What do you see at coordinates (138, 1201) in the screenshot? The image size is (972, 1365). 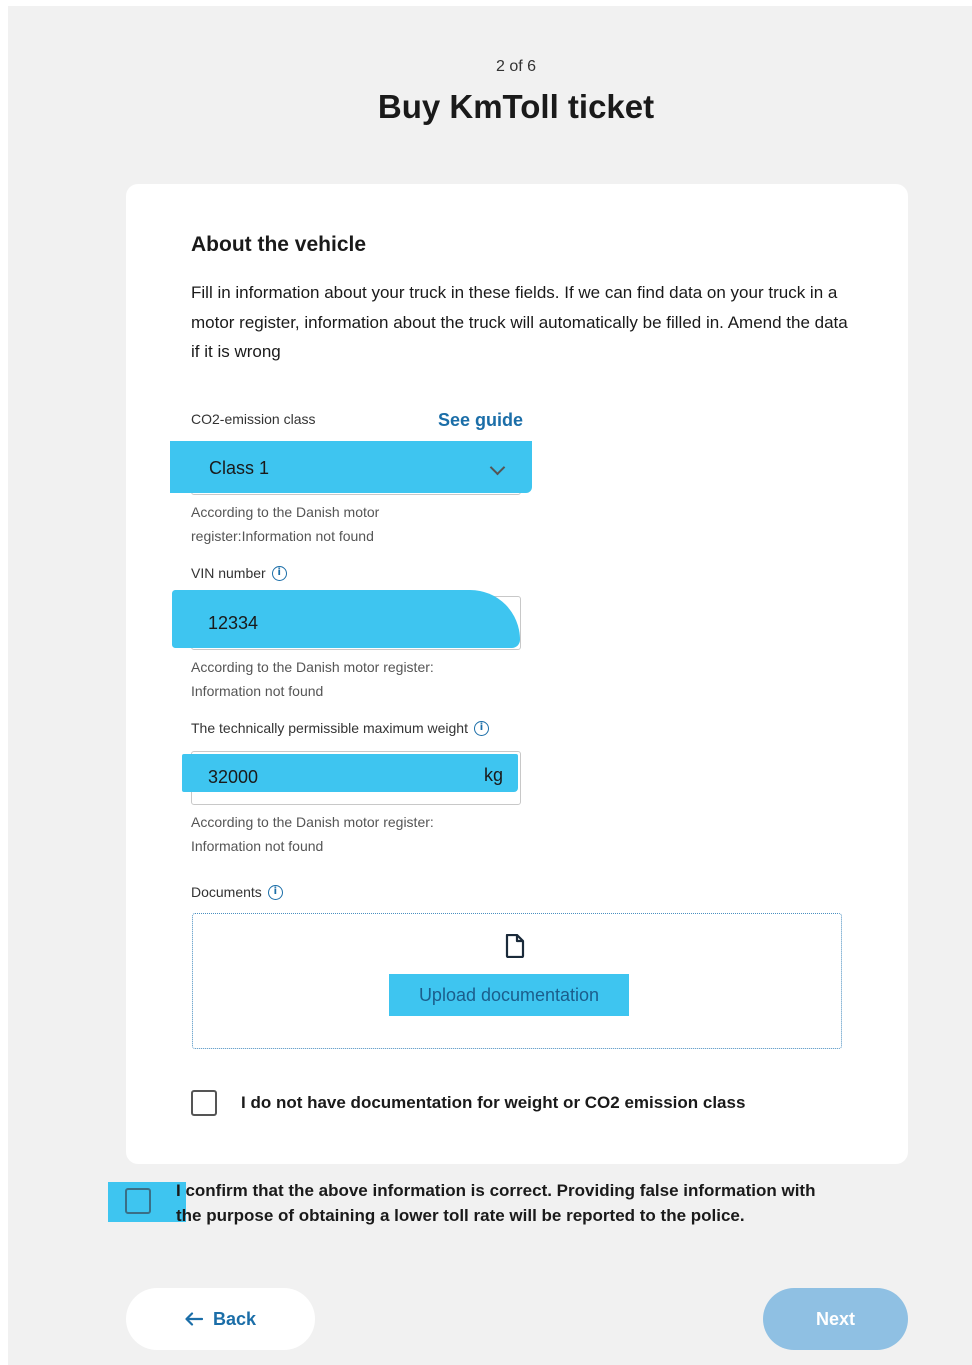 I see `confirm-checkbox` at bounding box center [138, 1201].